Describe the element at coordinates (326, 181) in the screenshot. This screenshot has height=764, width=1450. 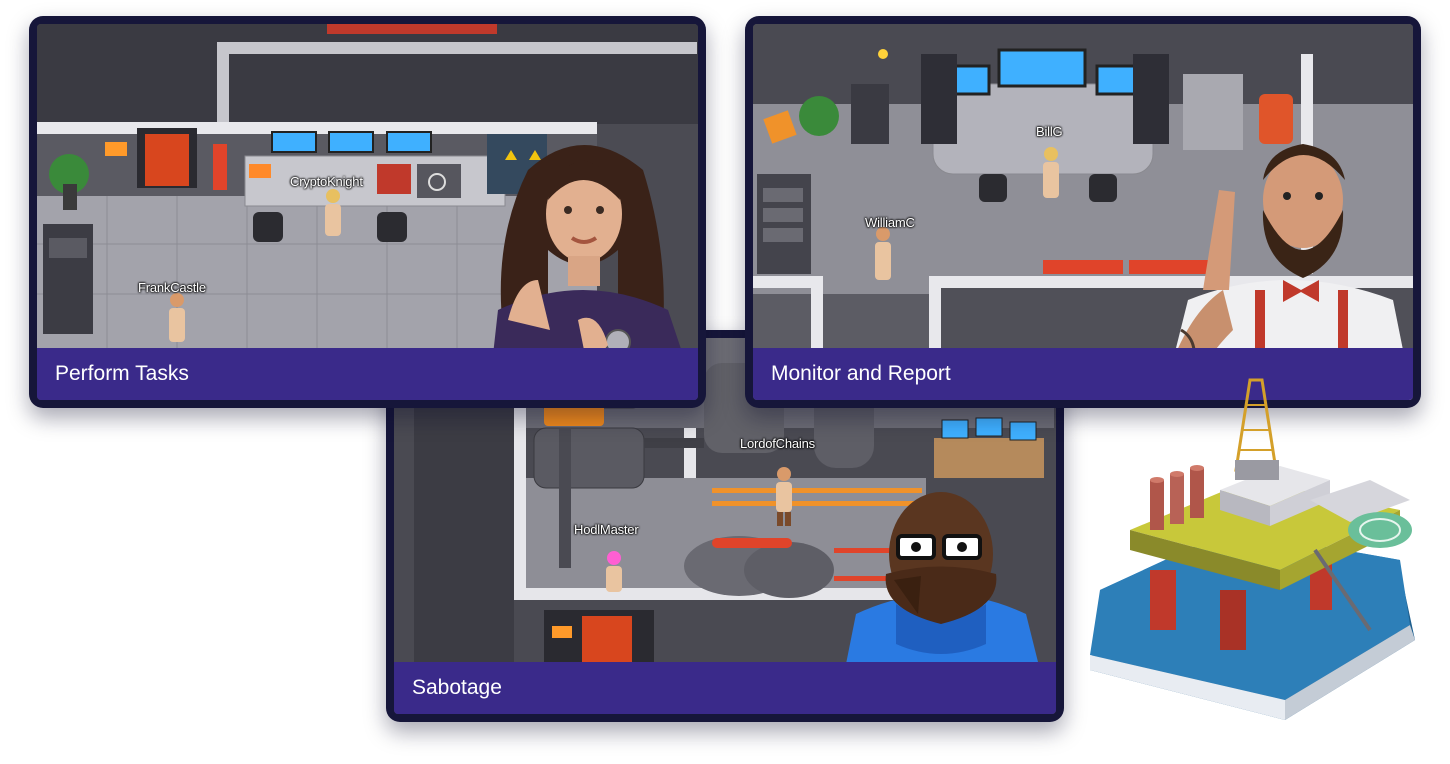
I see `player-name-cryptoknight: CryptoKnight` at that location.